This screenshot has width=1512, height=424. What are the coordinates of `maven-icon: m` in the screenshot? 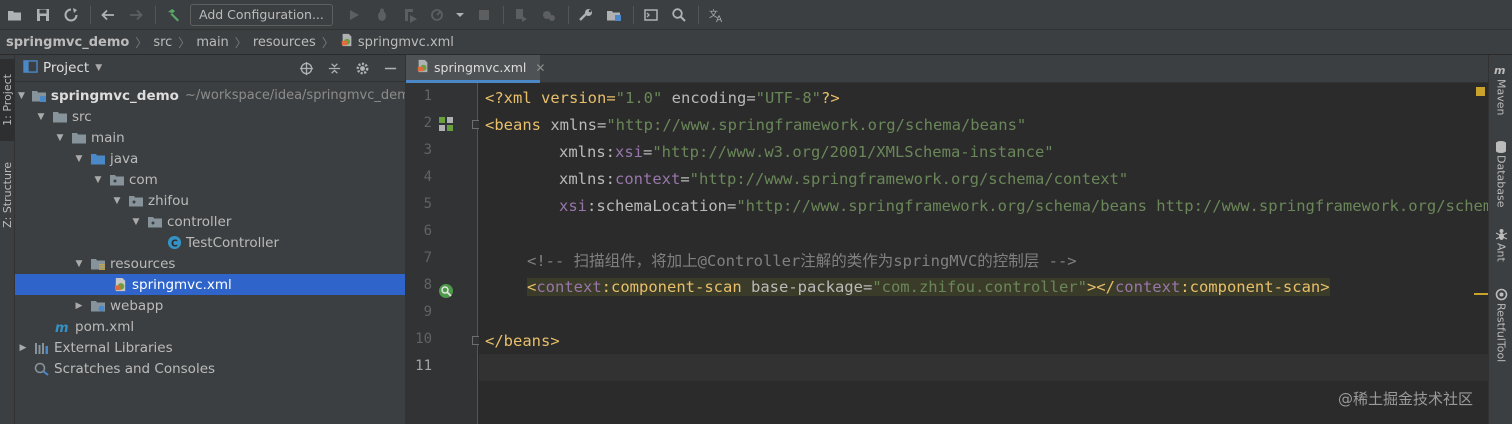 It's located at (1501, 70).